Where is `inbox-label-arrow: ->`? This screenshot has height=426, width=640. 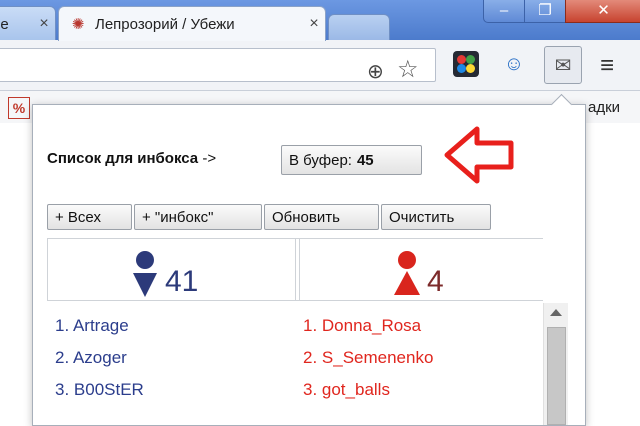 inbox-label-arrow: -> is located at coordinates (207, 158).